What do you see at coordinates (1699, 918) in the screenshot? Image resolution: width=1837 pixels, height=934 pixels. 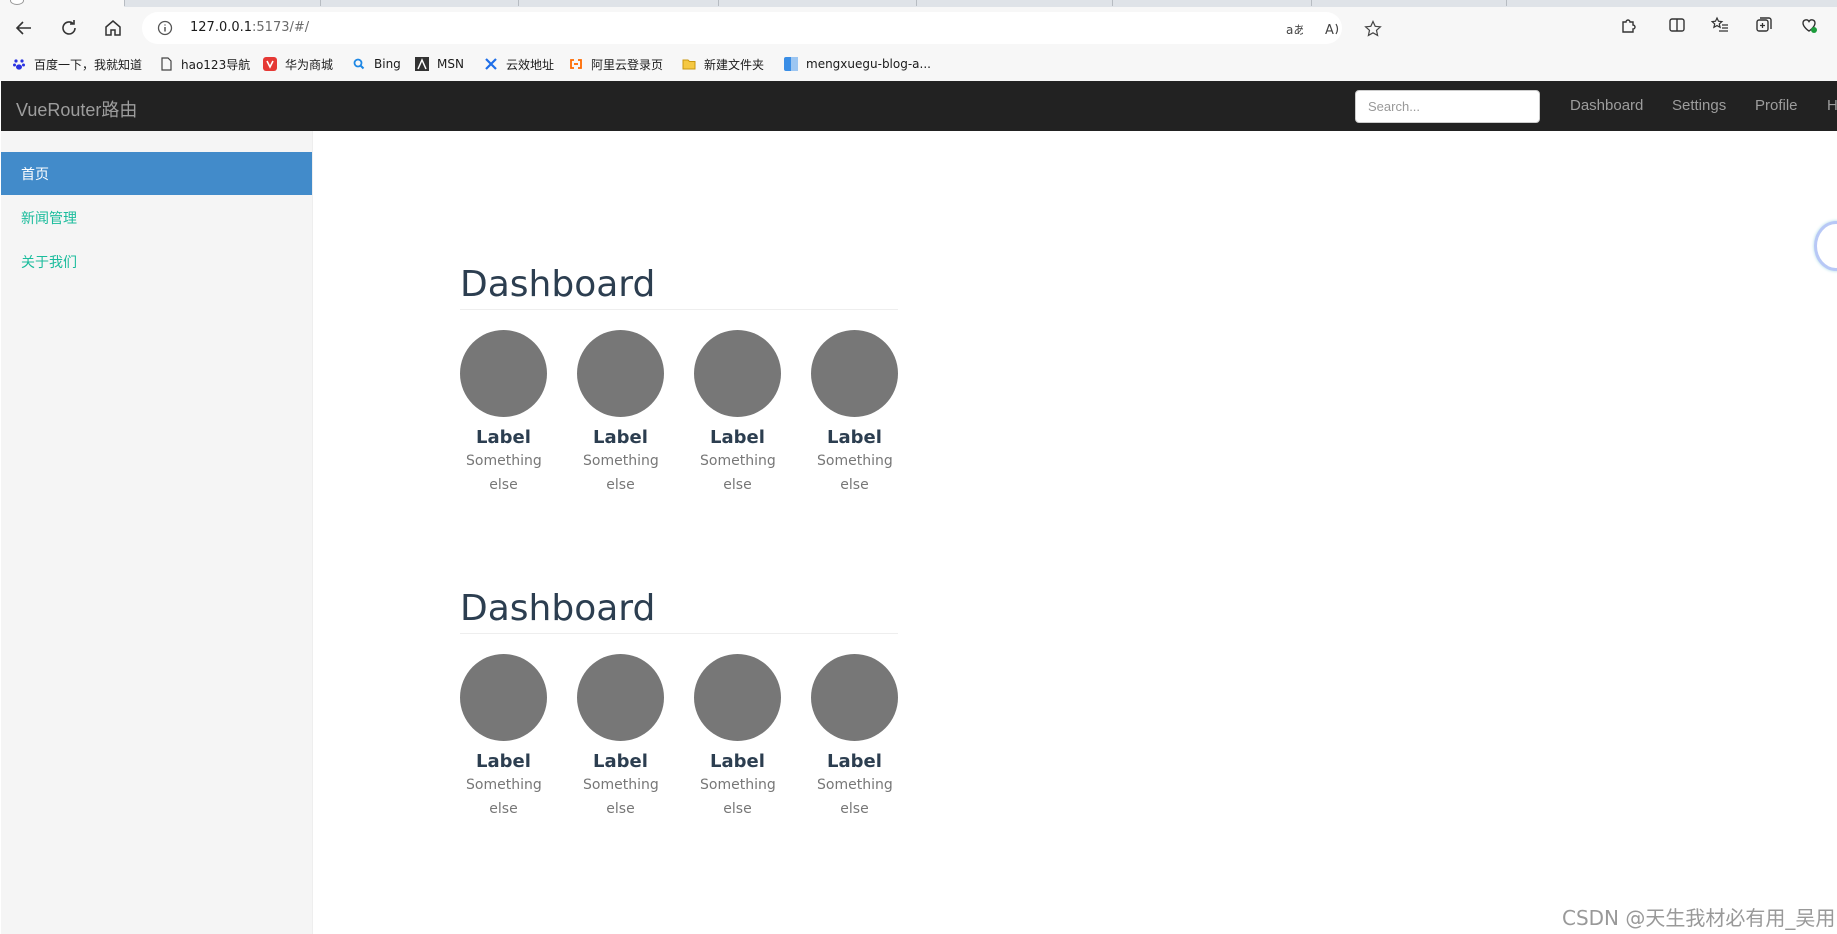 I see `watermark-text: CSDN @天生我材必有用_吴用` at bounding box center [1699, 918].